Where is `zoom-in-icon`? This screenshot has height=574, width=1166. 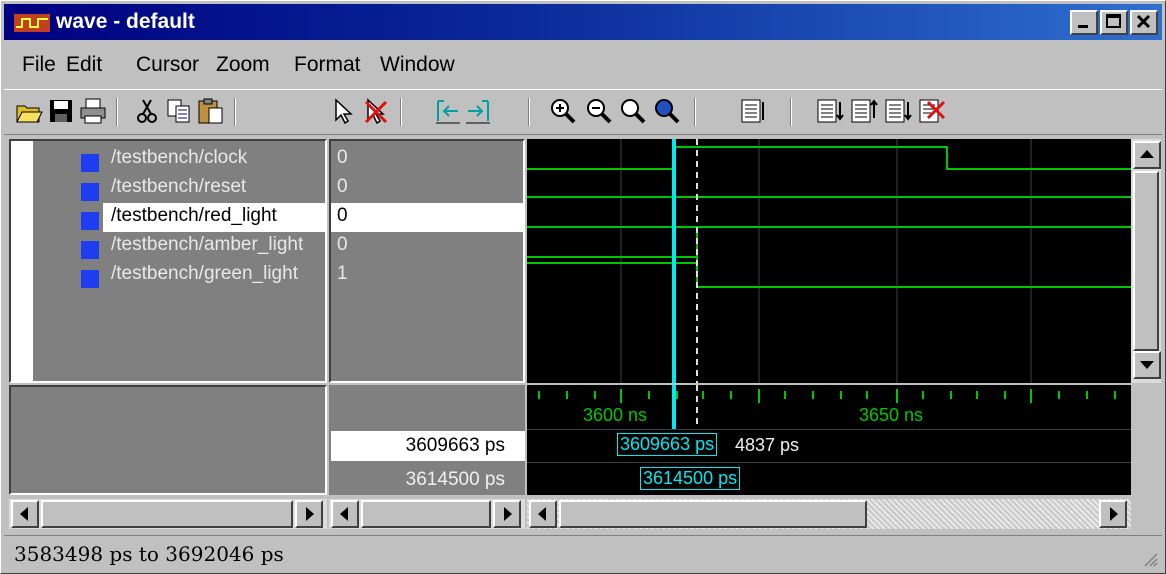
zoom-in-icon is located at coordinates (563, 111).